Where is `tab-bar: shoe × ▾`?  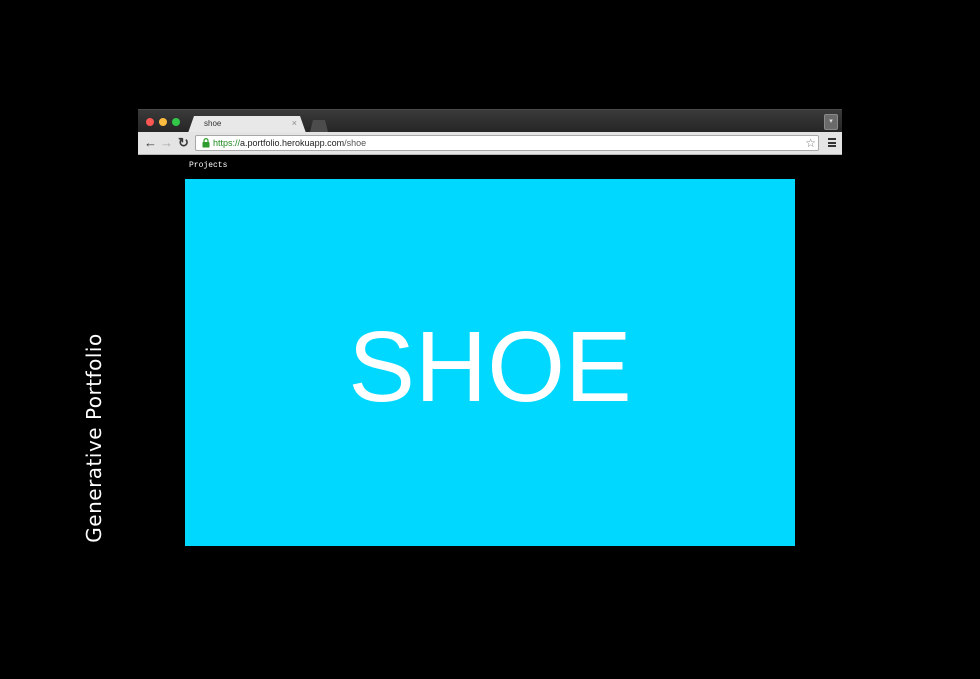 tab-bar: shoe × ▾ is located at coordinates (490, 120).